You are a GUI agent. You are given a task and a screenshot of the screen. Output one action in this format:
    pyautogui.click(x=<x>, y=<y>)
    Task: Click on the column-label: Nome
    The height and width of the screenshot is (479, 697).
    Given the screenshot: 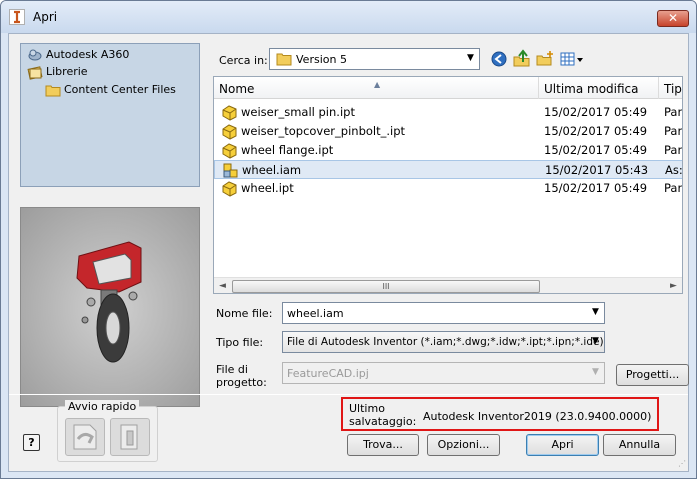 What is the action you would take?
    pyautogui.click(x=237, y=89)
    